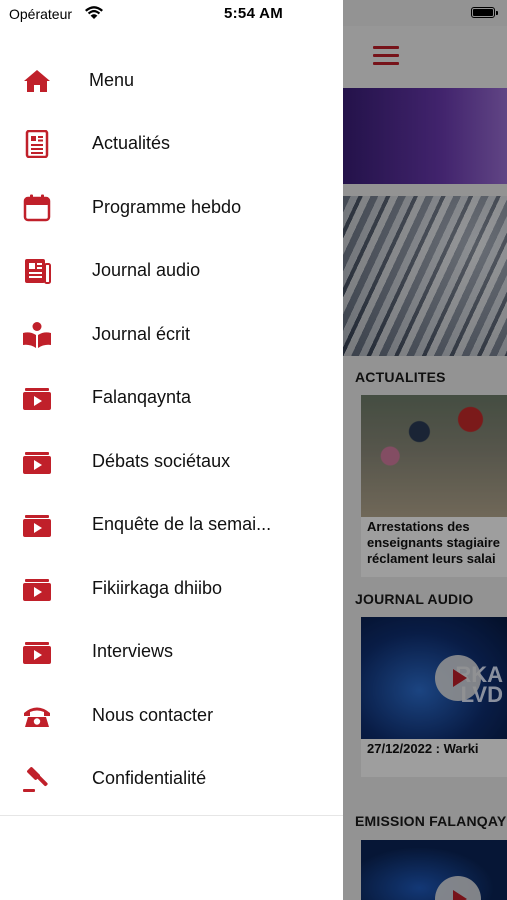 The image size is (507, 900). I want to click on wifi-icon, so click(94, 12).